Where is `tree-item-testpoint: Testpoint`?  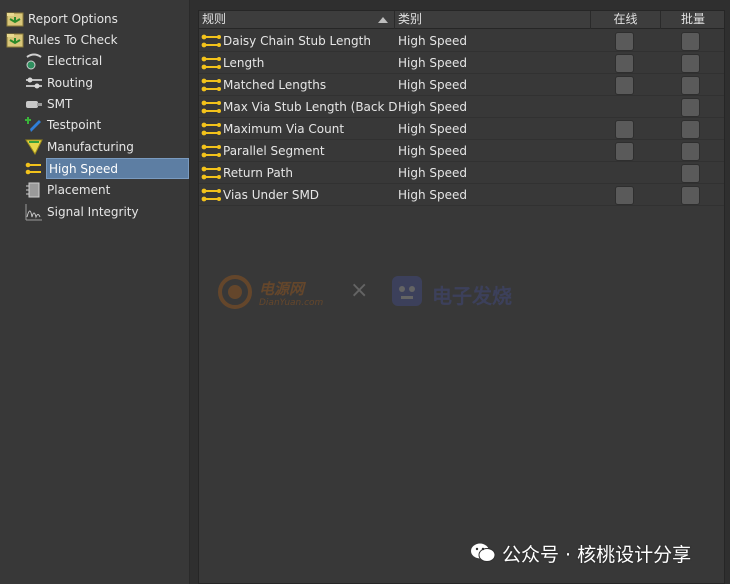 tree-item-testpoint: Testpoint is located at coordinates (63, 124).